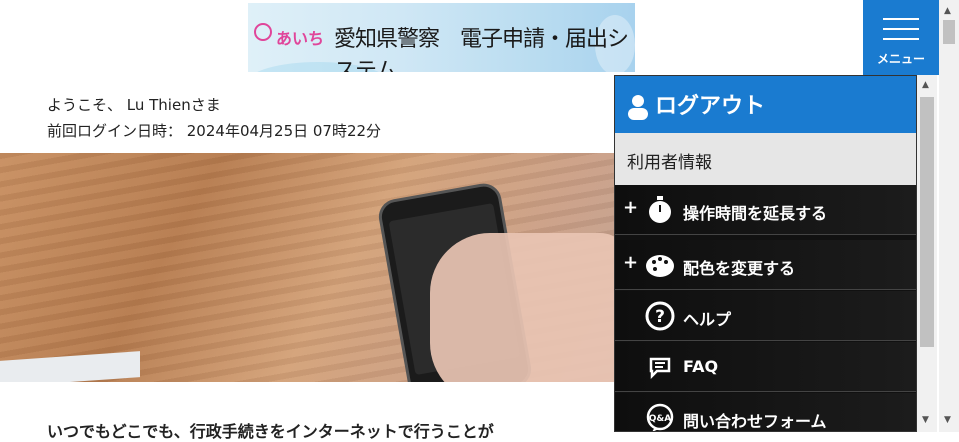 Image resolution: width=959 pixels, height=442 pixels. I want to click on help-label: ヘルプ, so click(707, 319).